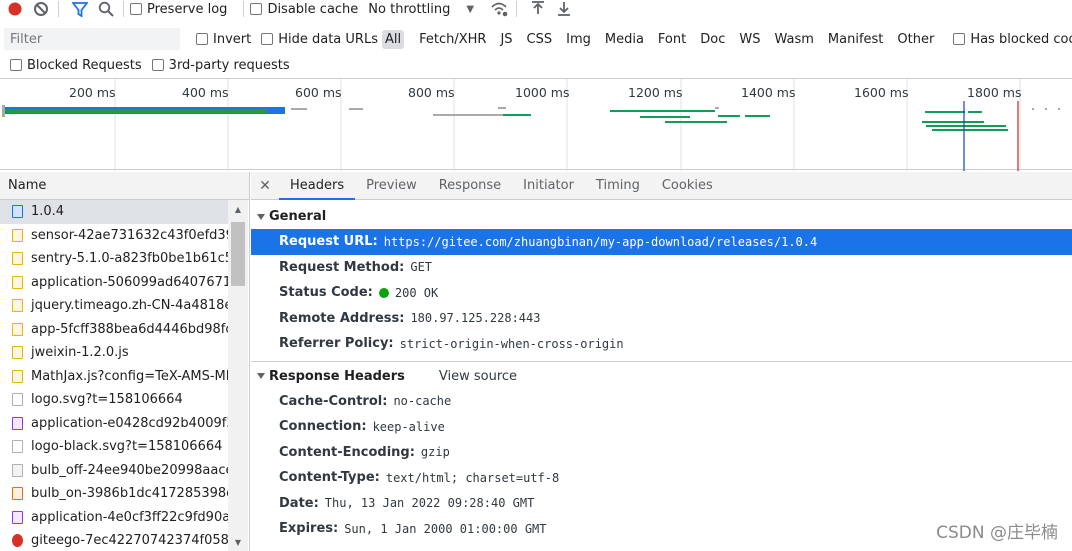 The image size is (1072, 551). Describe the element at coordinates (202, 39) in the screenshot. I see `invert-box` at that location.